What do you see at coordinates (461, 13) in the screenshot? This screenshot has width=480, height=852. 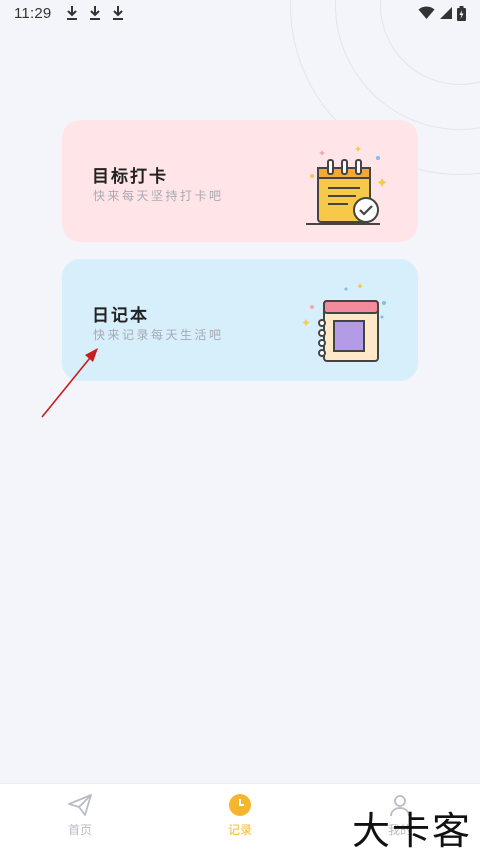 I see `battery-icon` at bounding box center [461, 13].